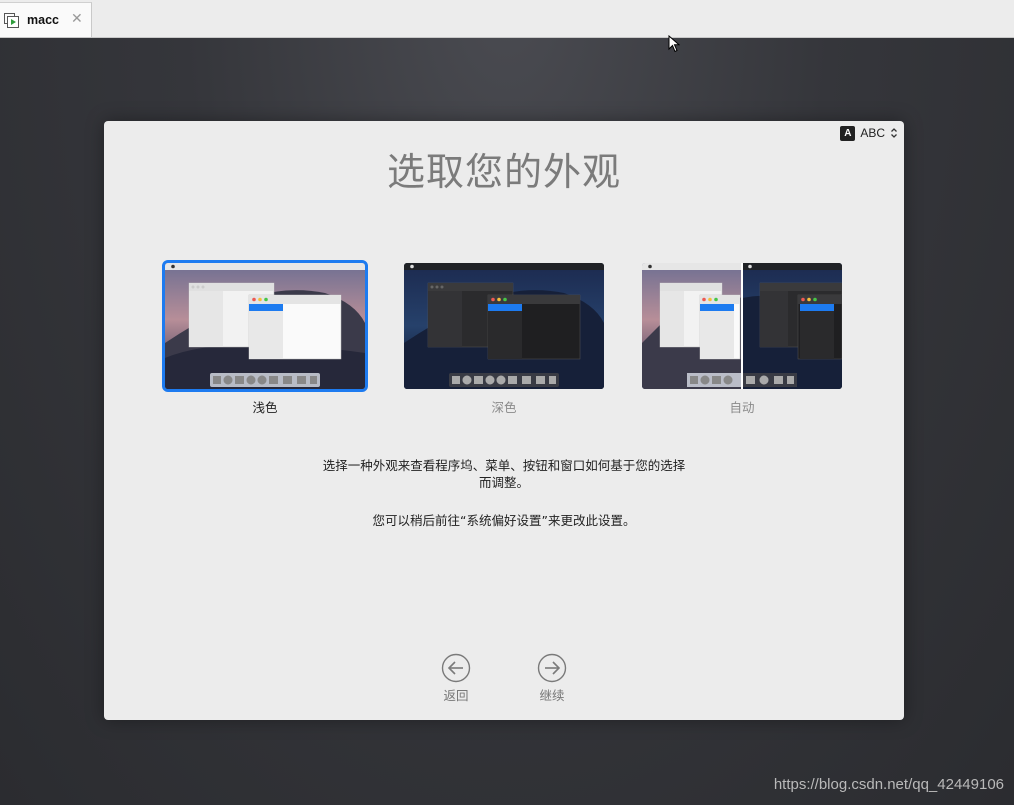 The width and height of the screenshot is (1014, 805). I want to click on input-source-icon: A, so click(848, 133).